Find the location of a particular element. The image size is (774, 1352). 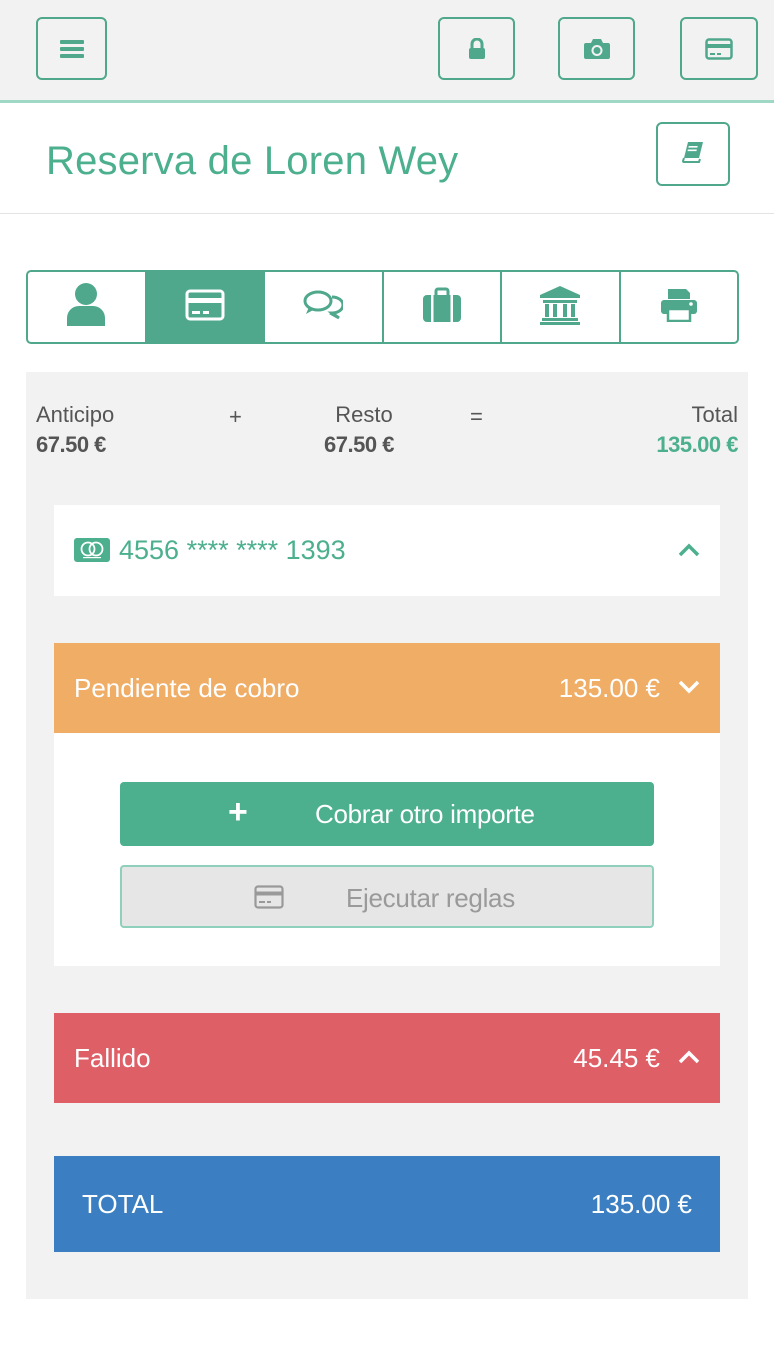

lock-icon is located at coordinates (477, 48).